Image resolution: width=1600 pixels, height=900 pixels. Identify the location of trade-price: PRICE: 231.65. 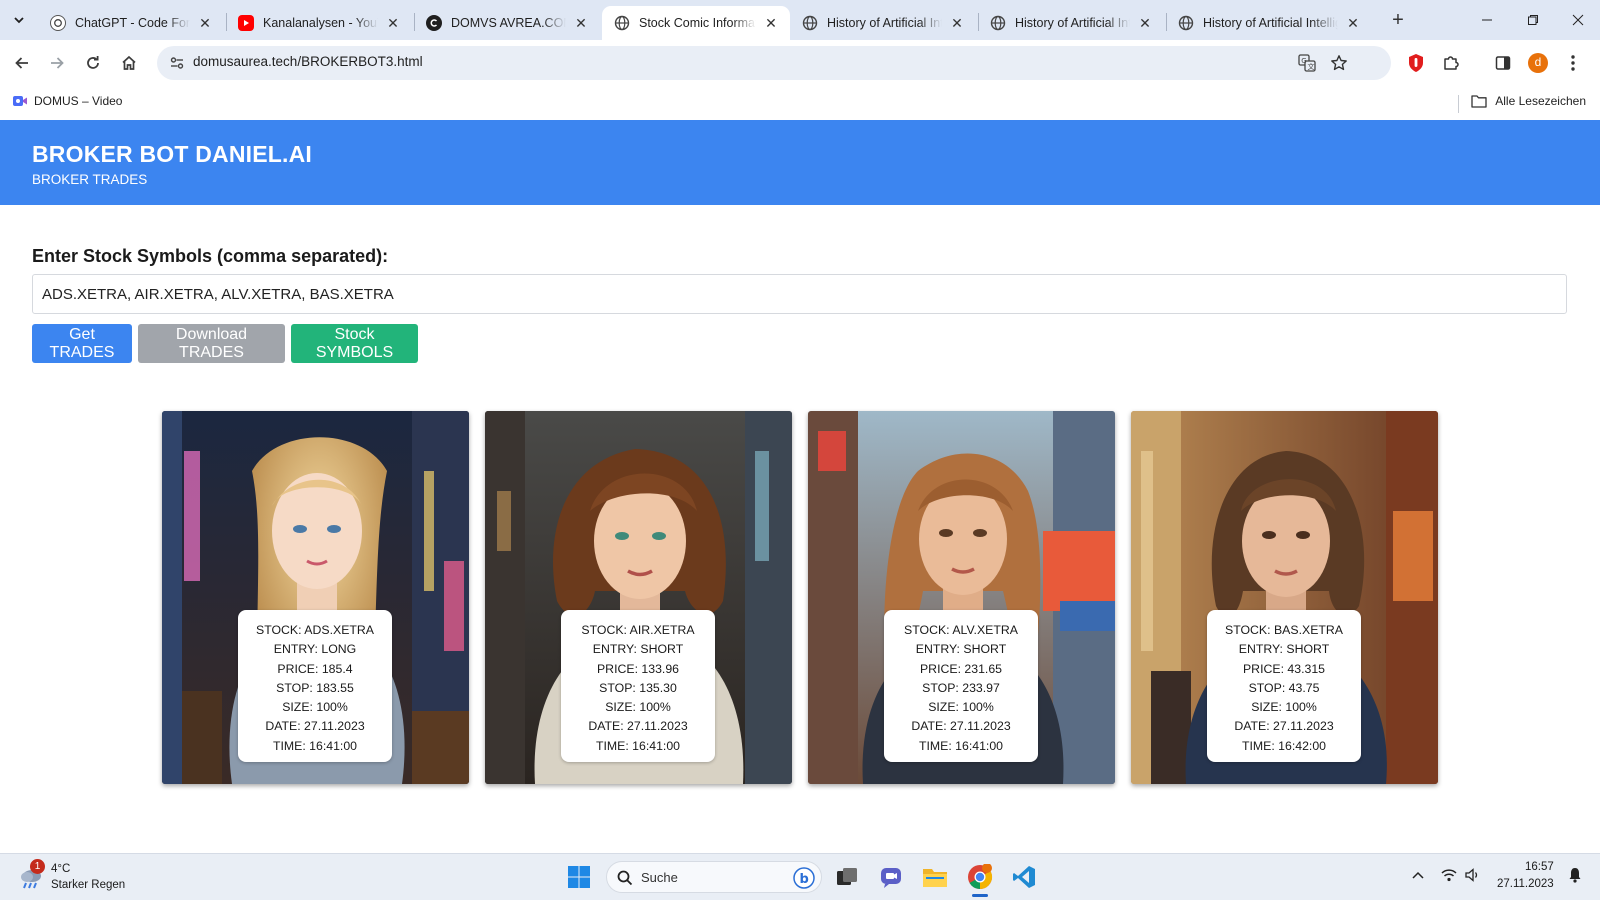
(961, 668).